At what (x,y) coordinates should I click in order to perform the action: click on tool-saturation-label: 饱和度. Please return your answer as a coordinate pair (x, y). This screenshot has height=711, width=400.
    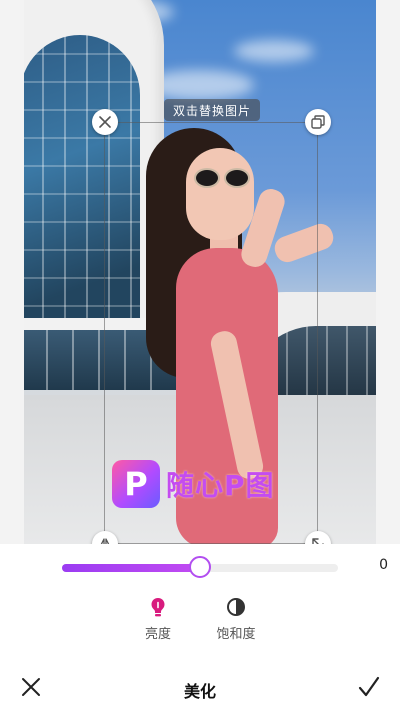
    Looking at the image, I should click on (236, 634).